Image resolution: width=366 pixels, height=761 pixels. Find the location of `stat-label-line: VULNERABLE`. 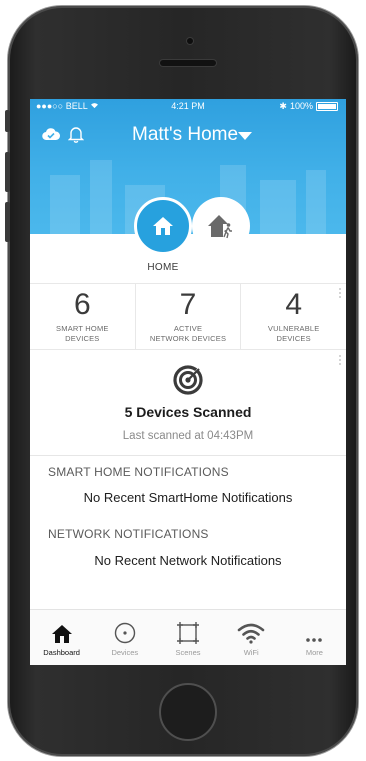

stat-label-line: VULNERABLE is located at coordinates (293, 328).